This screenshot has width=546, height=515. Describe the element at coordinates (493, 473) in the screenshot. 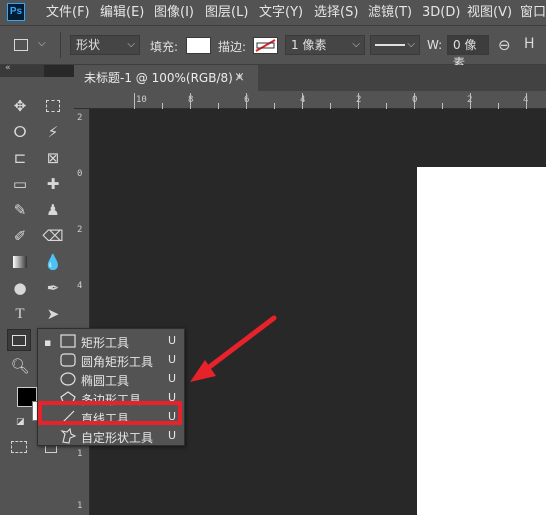

I see `watermark-text: Bai 经验` at that location.